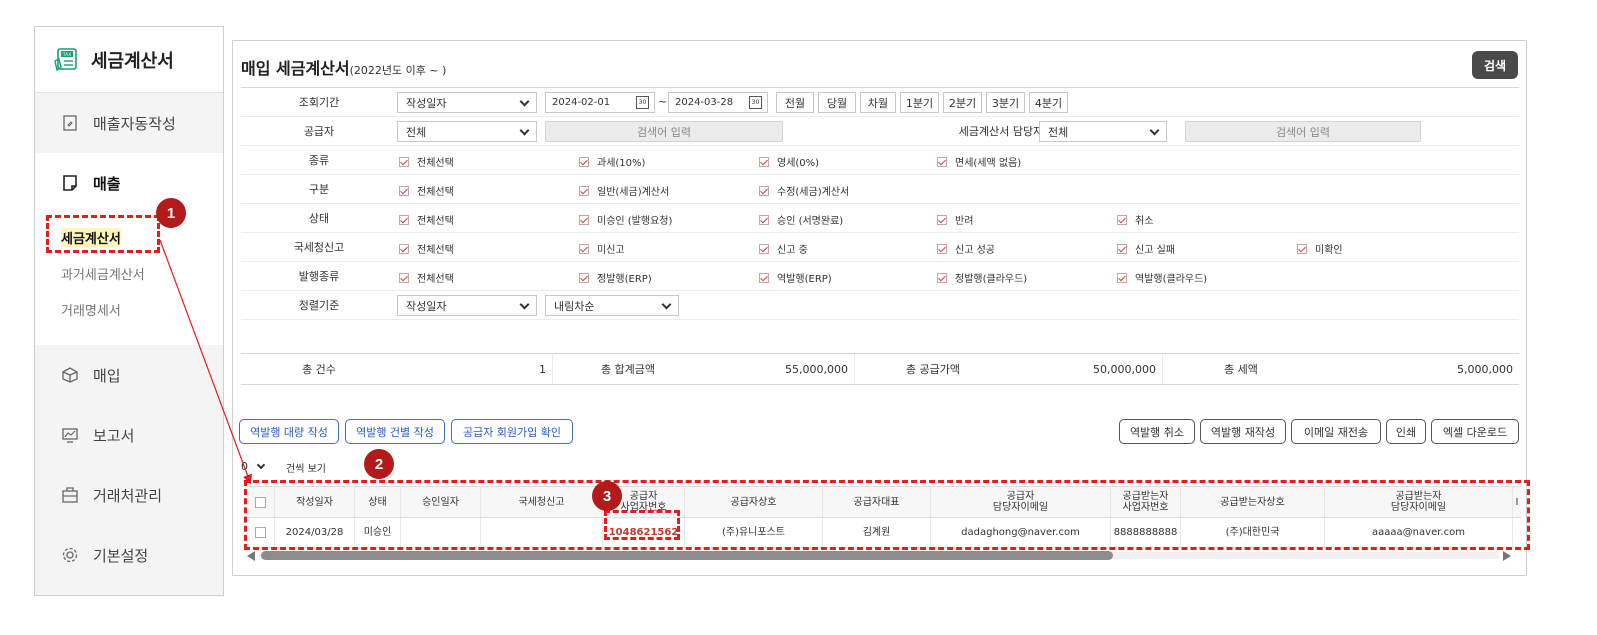 This screenshot has width=1597, height=635. Describe the element at coordinates (467, 305) in the screenshot. I see `sort-field-select: 작성일자` at that location.